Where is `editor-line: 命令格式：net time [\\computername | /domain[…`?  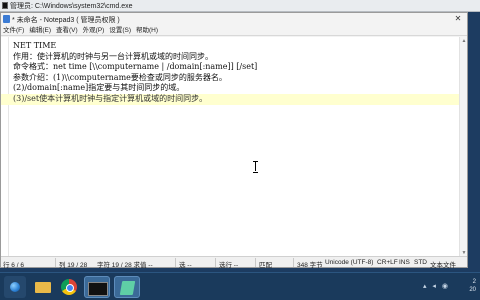
editor-line: 命令格式：net time [\\computername | /domain[… is located at coordinates (236, 67).